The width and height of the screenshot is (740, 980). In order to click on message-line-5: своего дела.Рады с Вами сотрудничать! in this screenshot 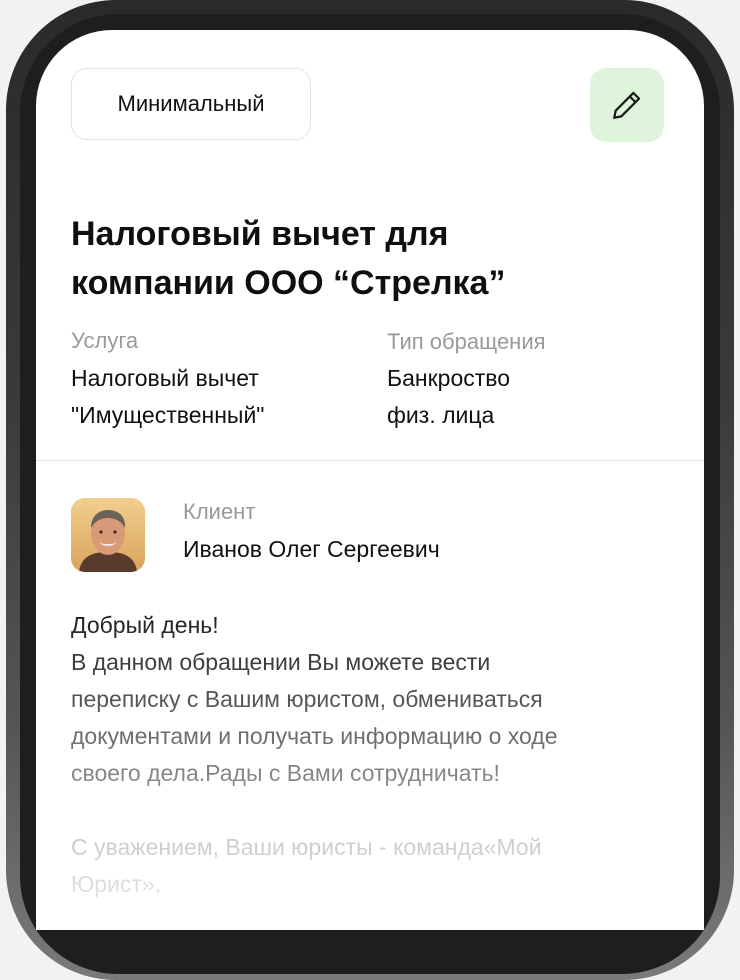, I will do `click(285, 773)`.